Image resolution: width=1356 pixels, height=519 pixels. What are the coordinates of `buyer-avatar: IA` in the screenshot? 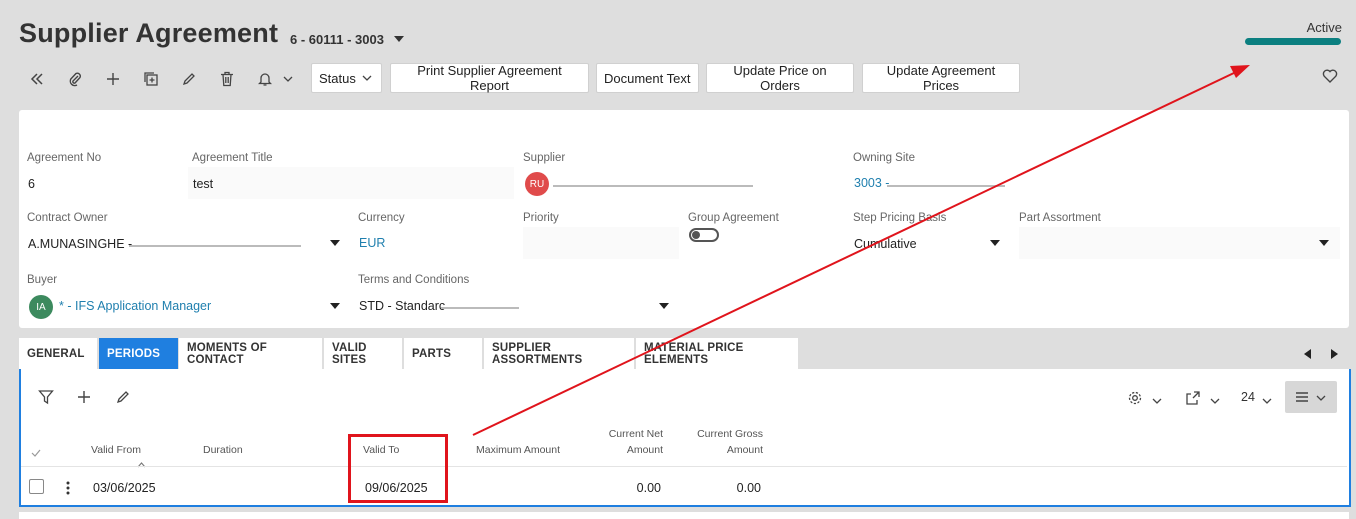 It's located at (41, 307).